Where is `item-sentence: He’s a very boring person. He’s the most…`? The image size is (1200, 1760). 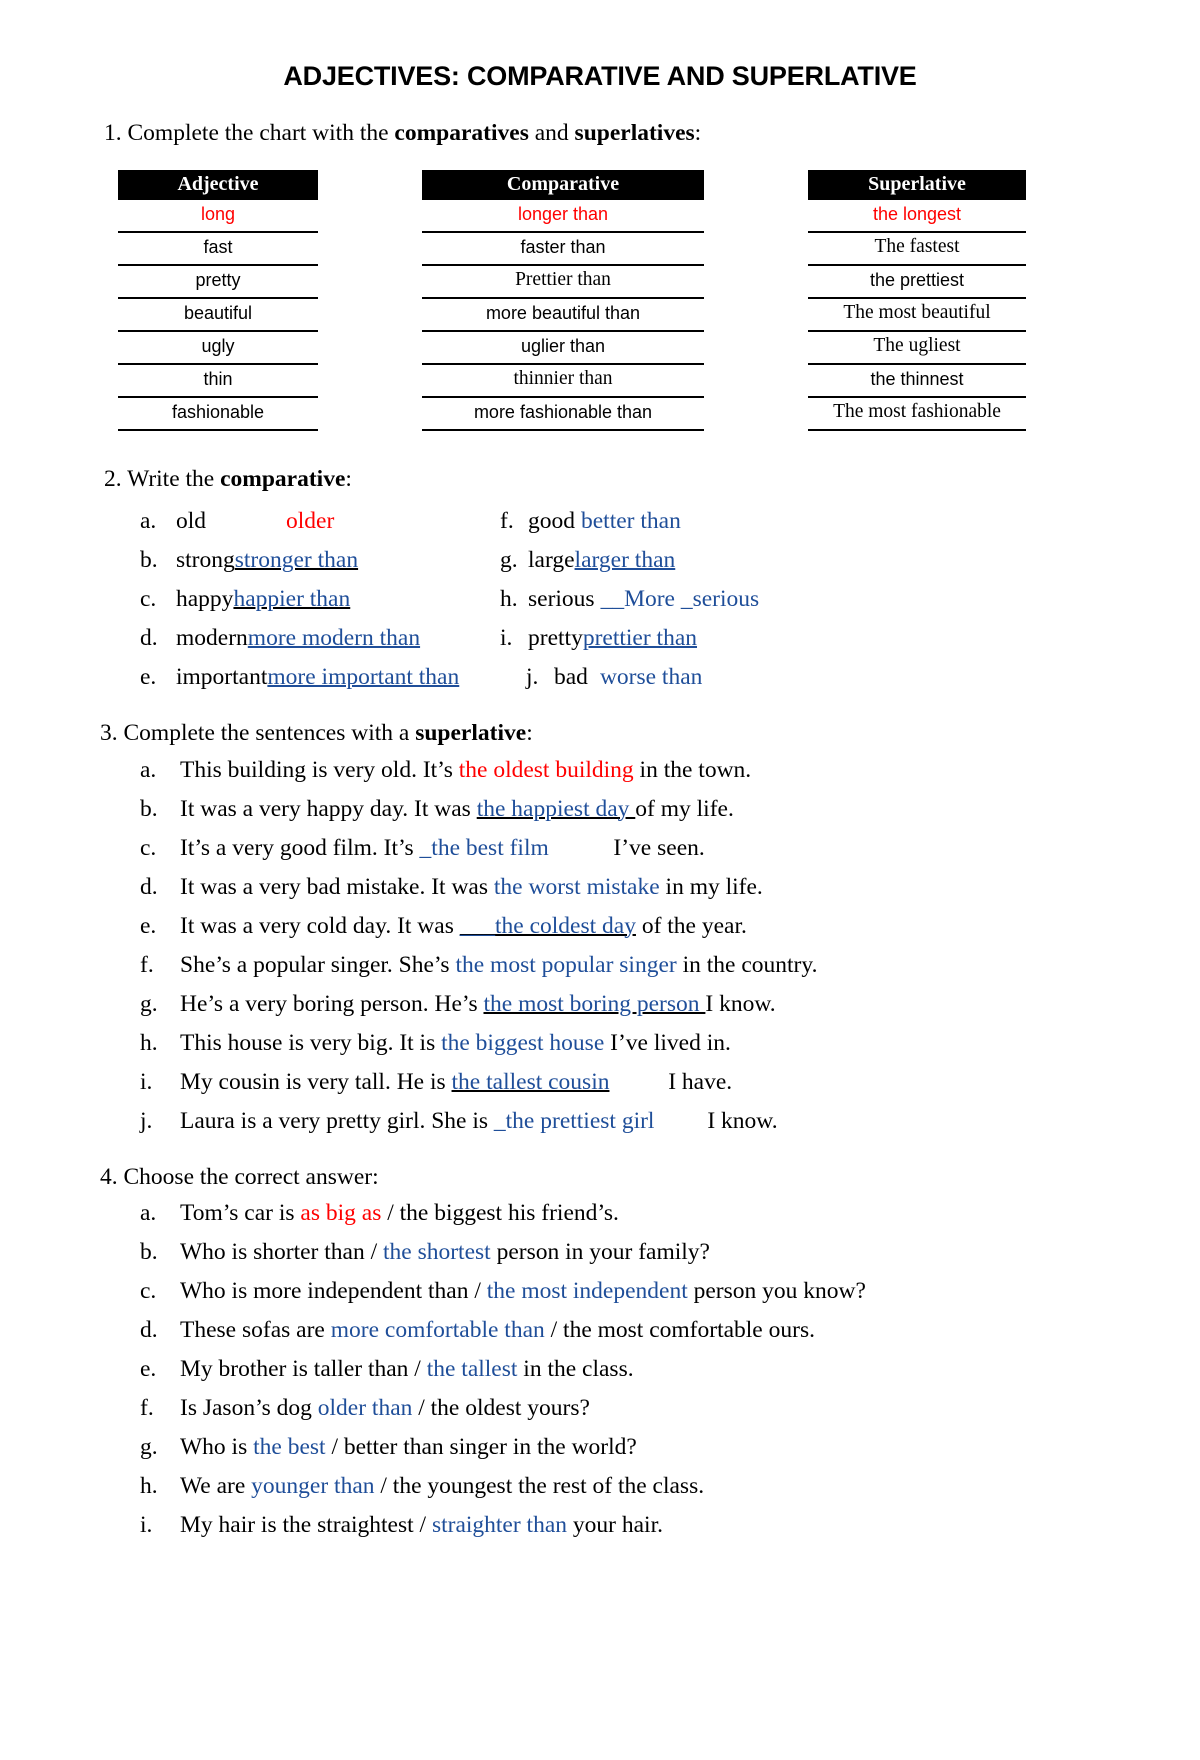 item-sentence: He’s a very boring person. He’s the most… is located at coordinates (478, 1004).